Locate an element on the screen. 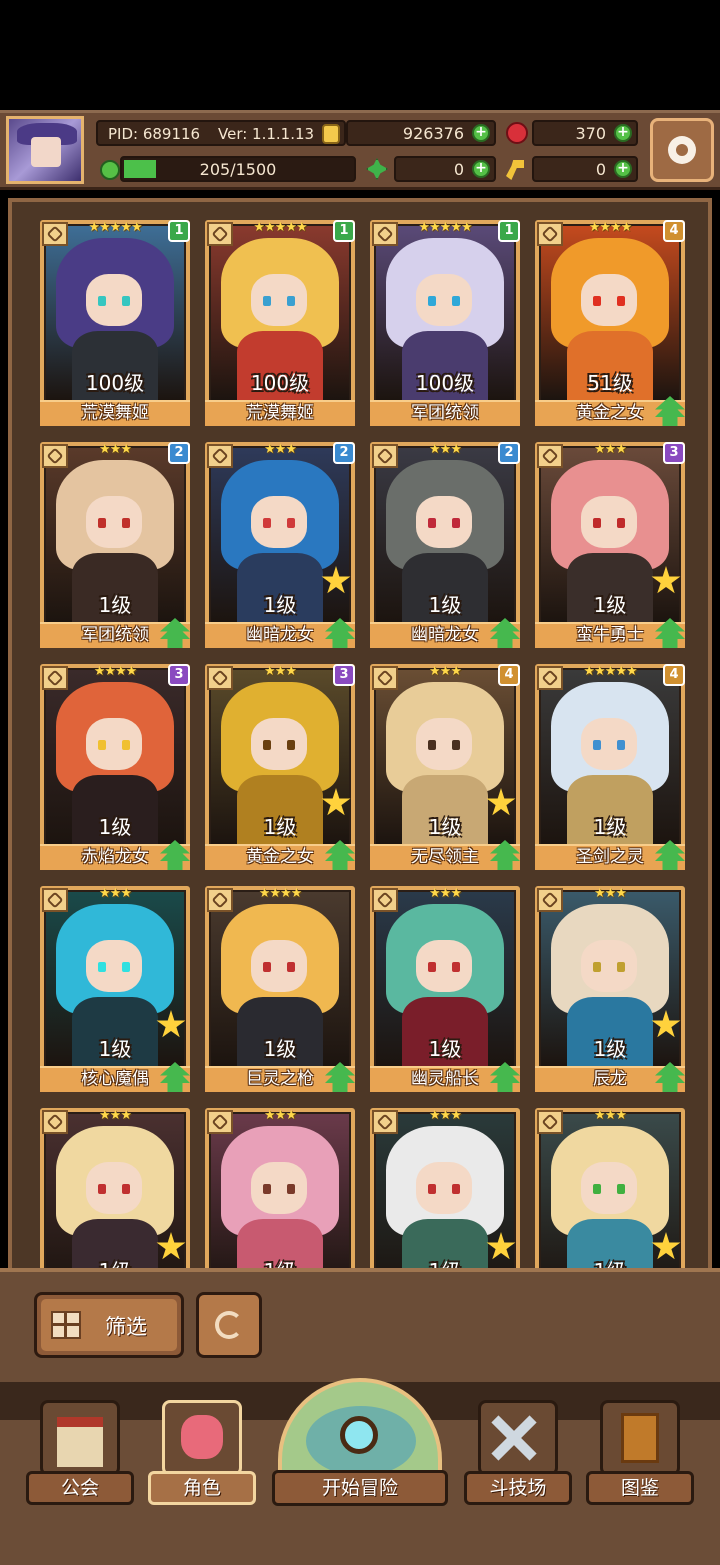 This screenshot has width=720, height=1565. nav-adventure-label: 开始冒险 is located at coordinates (360, 1488).